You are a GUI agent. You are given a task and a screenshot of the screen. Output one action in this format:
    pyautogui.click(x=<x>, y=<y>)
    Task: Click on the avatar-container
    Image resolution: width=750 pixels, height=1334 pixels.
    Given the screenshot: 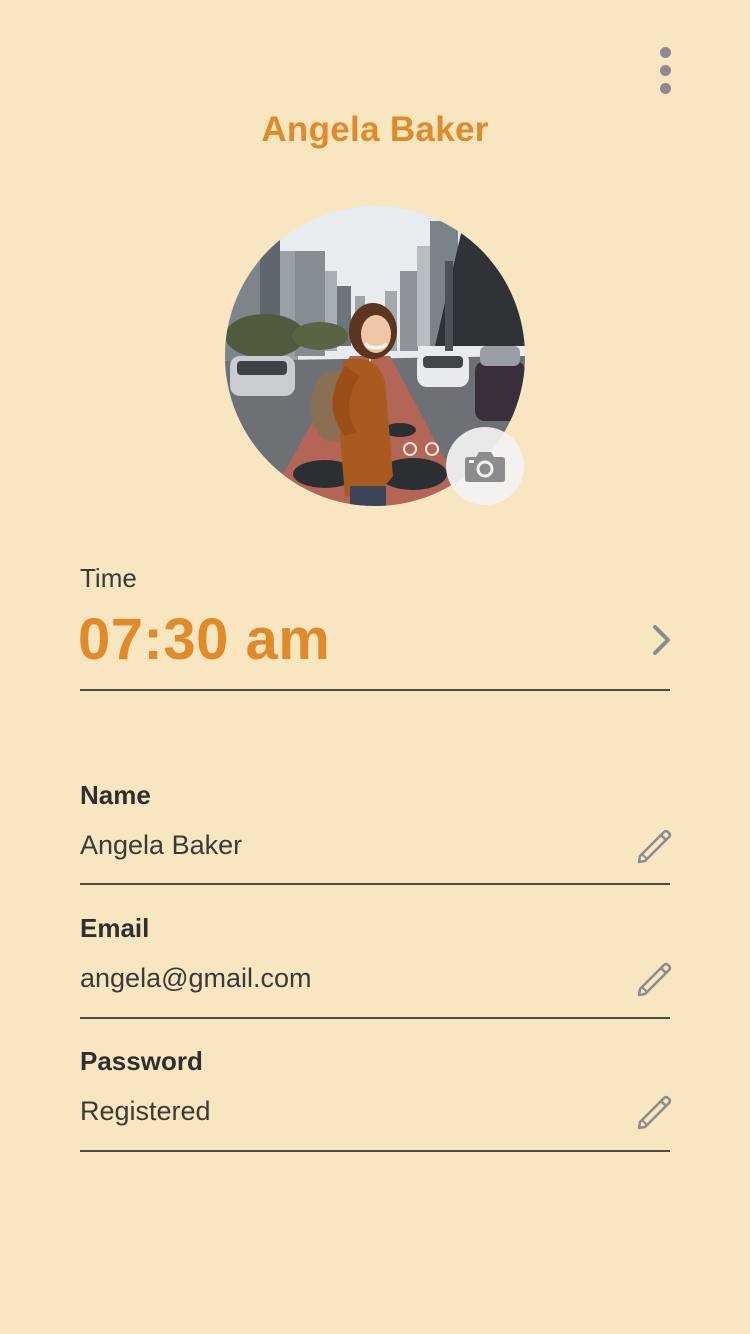 What is the action you would take?
    pyautogui.click(x=375, y=356)
    